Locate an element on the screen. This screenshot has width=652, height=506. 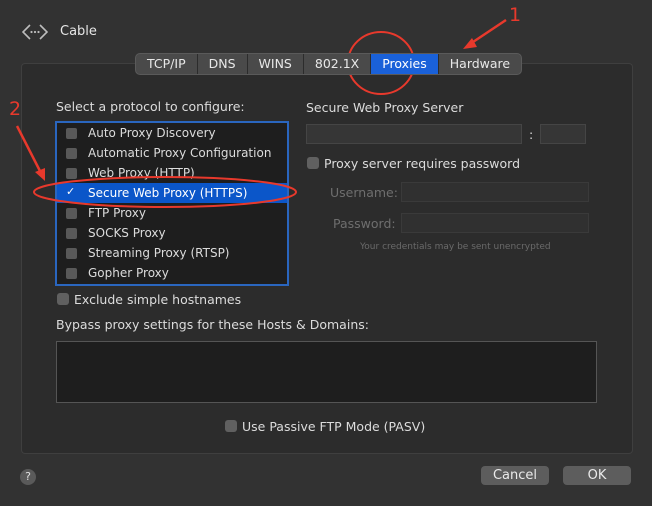
exclude-simple-hostnames-checkbox is located at coordinates (63, 299).